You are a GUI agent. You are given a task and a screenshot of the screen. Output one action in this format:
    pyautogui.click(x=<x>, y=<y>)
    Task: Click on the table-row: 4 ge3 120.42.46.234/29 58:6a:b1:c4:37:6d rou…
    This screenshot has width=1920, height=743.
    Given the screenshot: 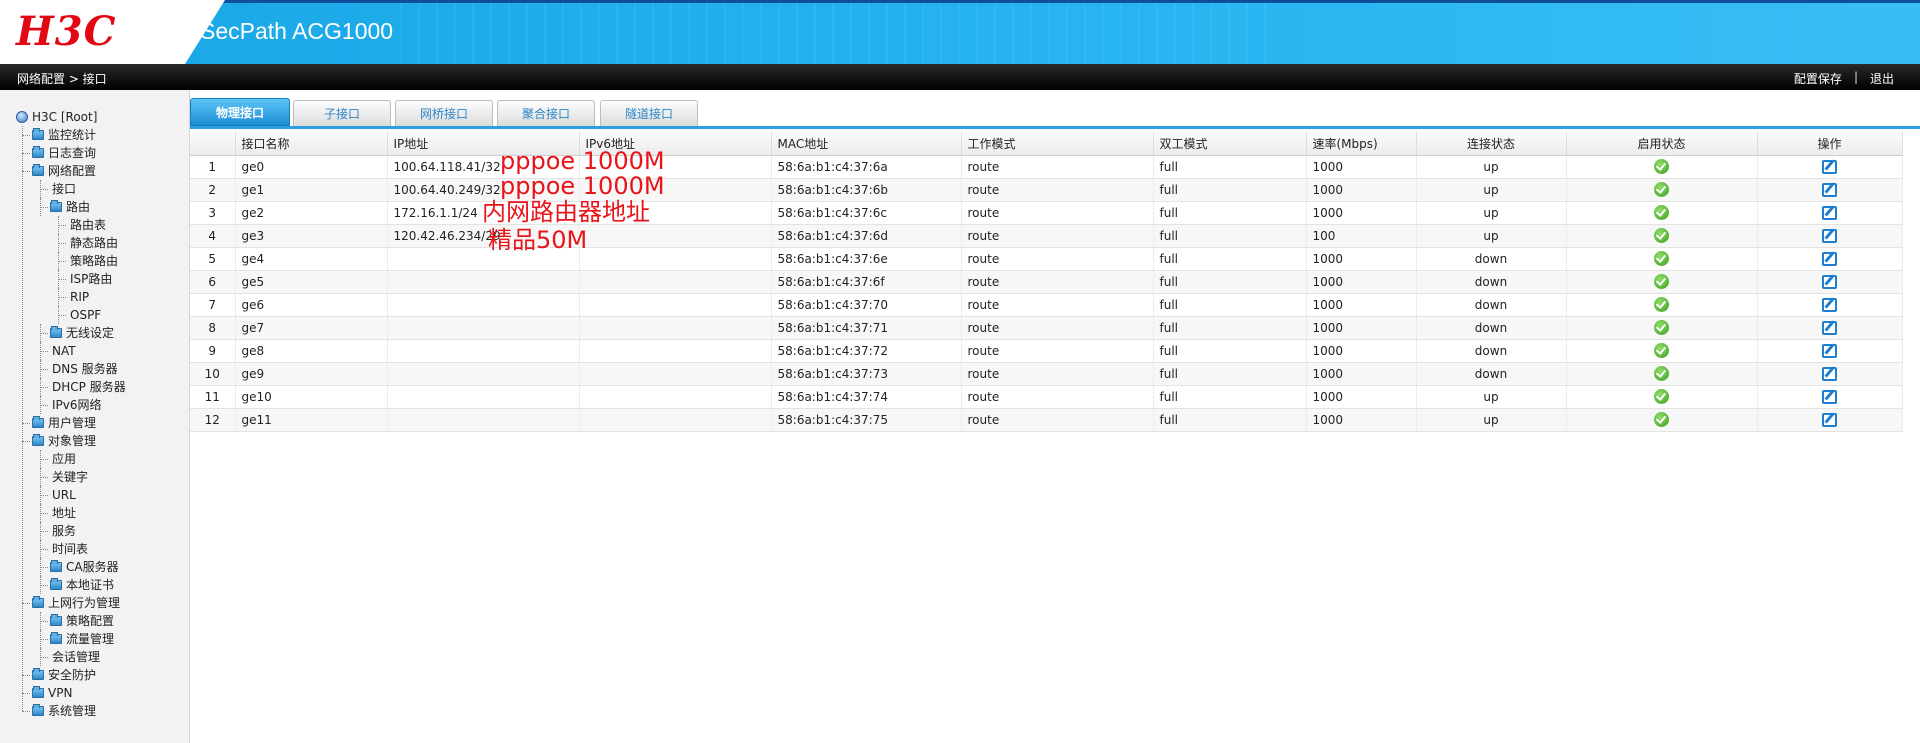 What is the action you would take?
    pyautogui.click(x=1046, y=236)
    